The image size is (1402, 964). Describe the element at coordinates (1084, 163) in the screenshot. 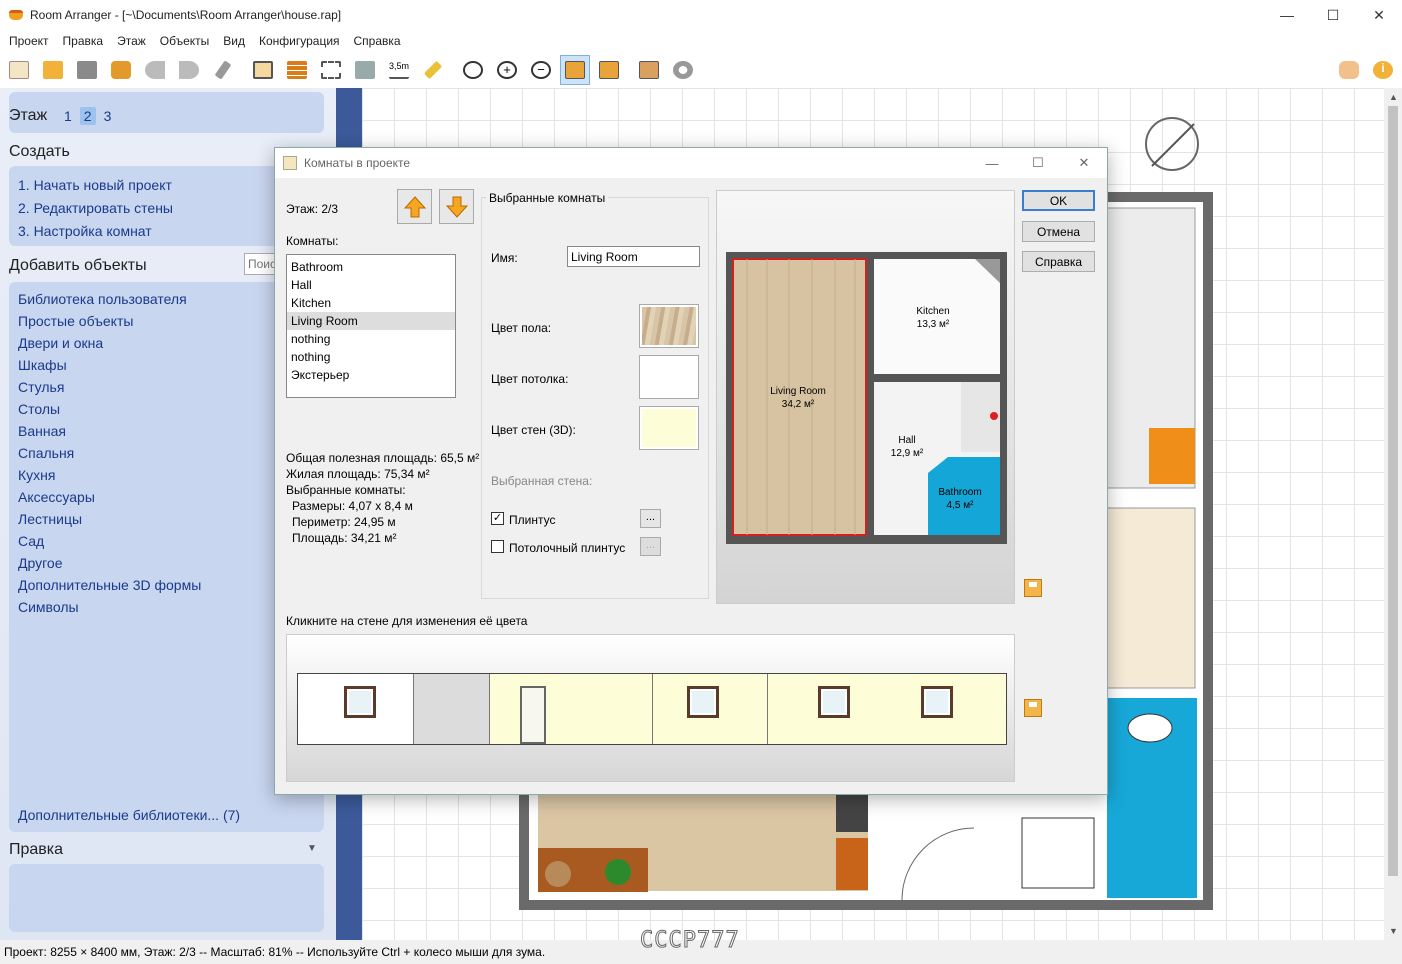

I see `dialog-close-button: ✕` at that location.